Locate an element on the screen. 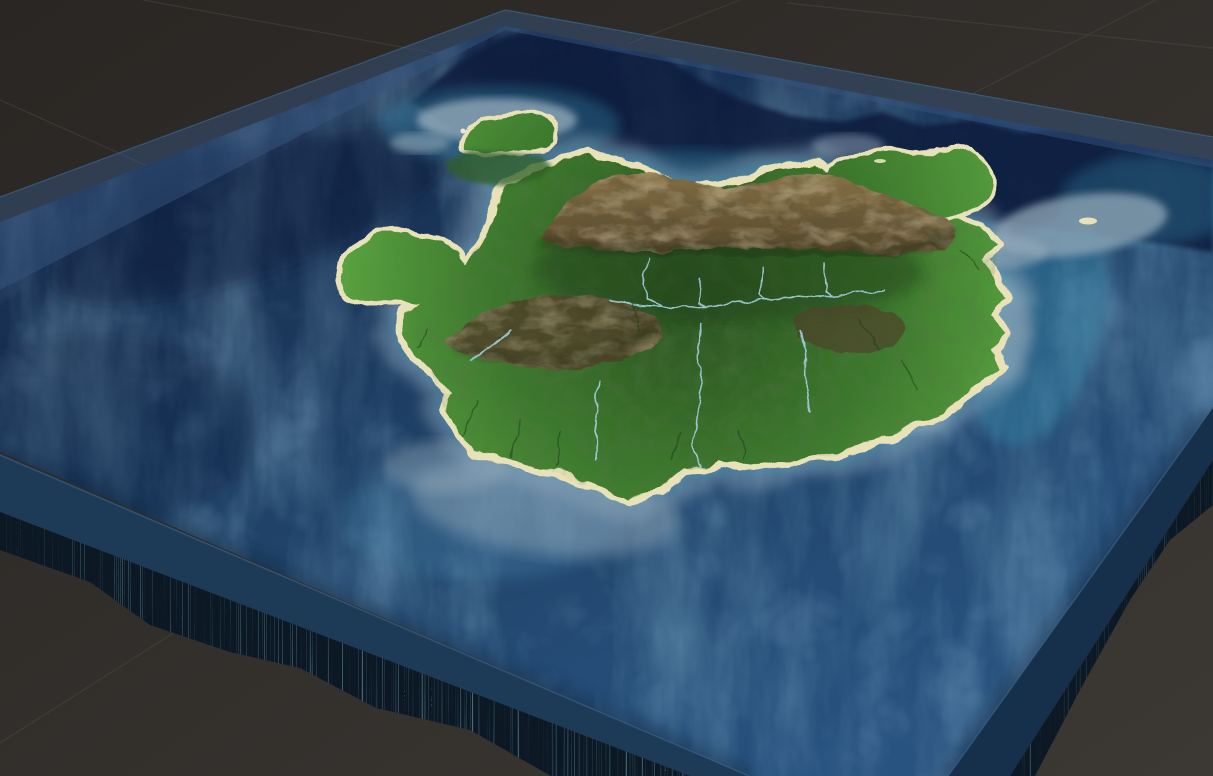 The image size is (1213, 776). white-rock-islet is located at coordinates (463, 131).